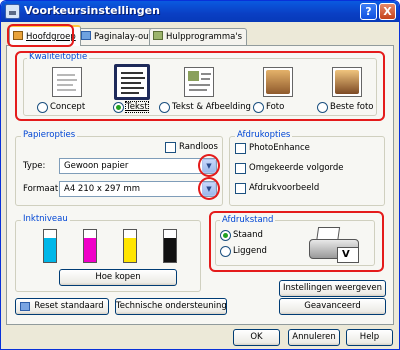 The height and width of the screenshot is (350, 400). I want to click on black-ink-bar, so click(170, 246).